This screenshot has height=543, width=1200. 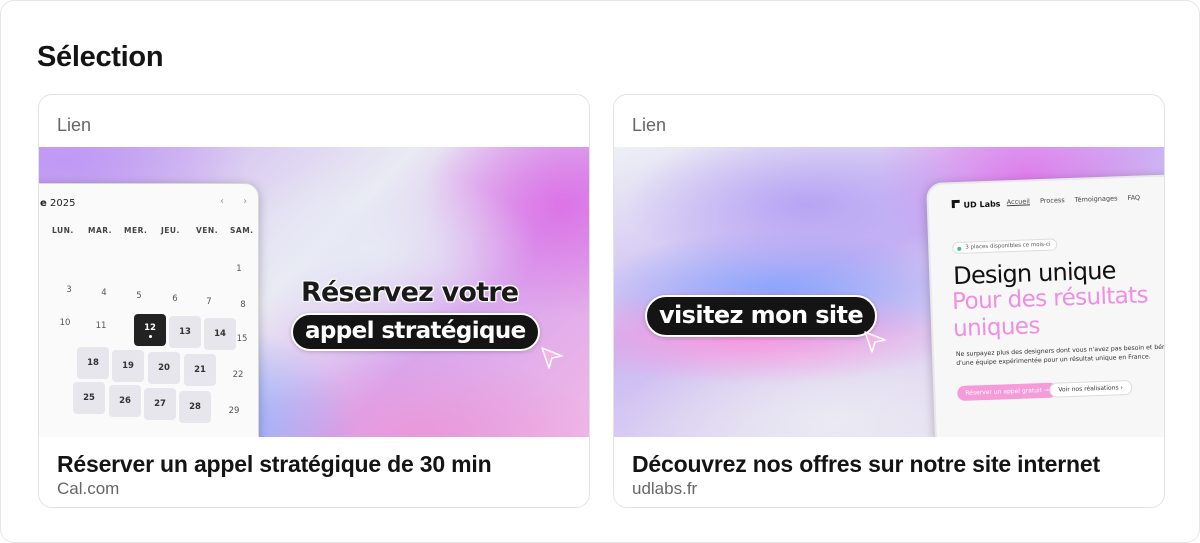 What do you see at coordinates (1050, 312) in the screenshot?
I see `site-subheading: Pour des résultats uniques` at bounding box center [1050, 312].